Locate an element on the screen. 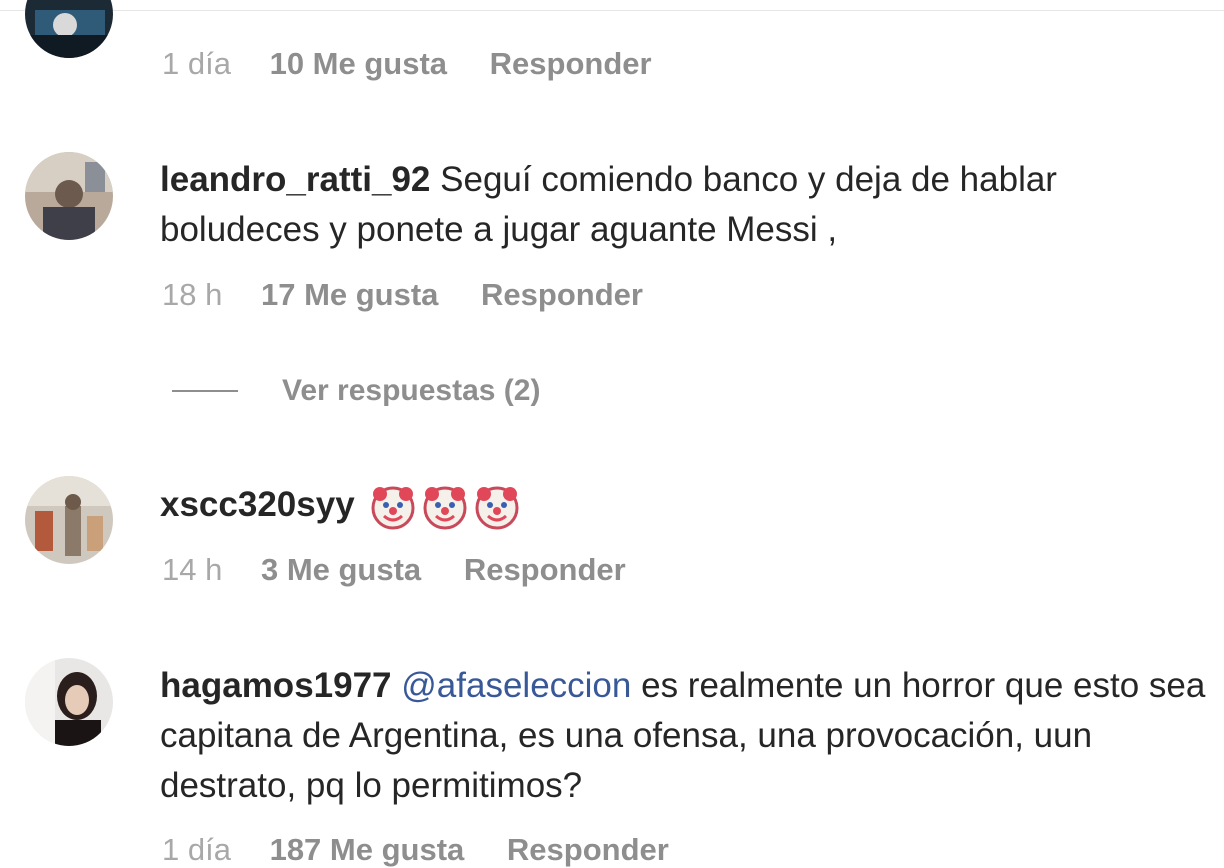 The image size is (1224, 868). comment-body: xscc320syy is located at coordinates (687, 505).